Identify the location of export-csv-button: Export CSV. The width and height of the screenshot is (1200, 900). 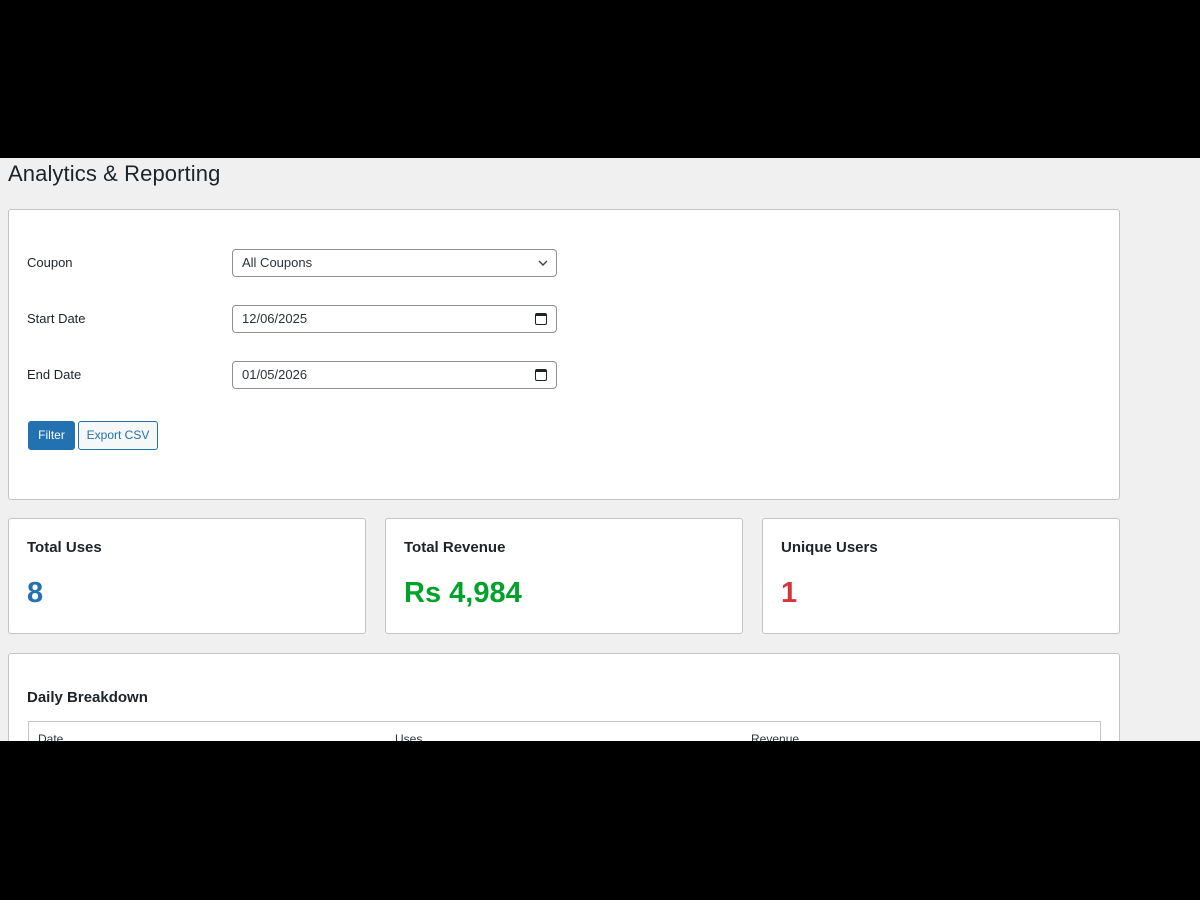
(118, 435).